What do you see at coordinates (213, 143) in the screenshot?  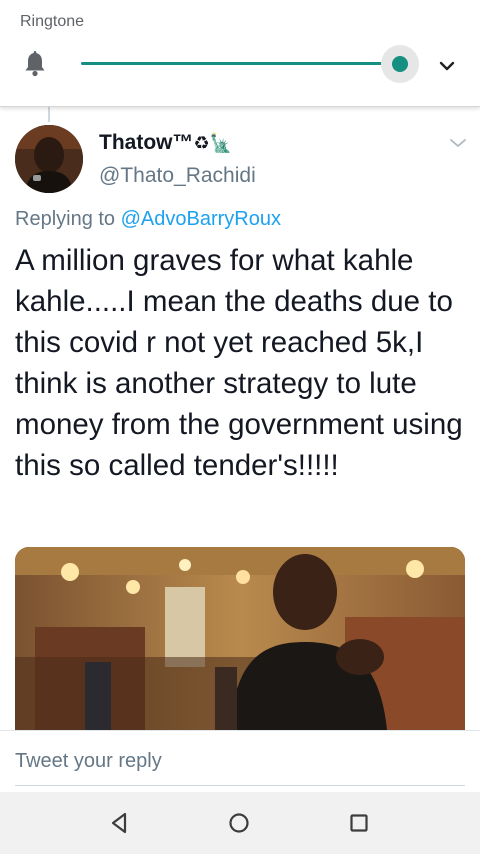 I see `author-name-emoji: ♻🗽` at bounding box center [213, 143].